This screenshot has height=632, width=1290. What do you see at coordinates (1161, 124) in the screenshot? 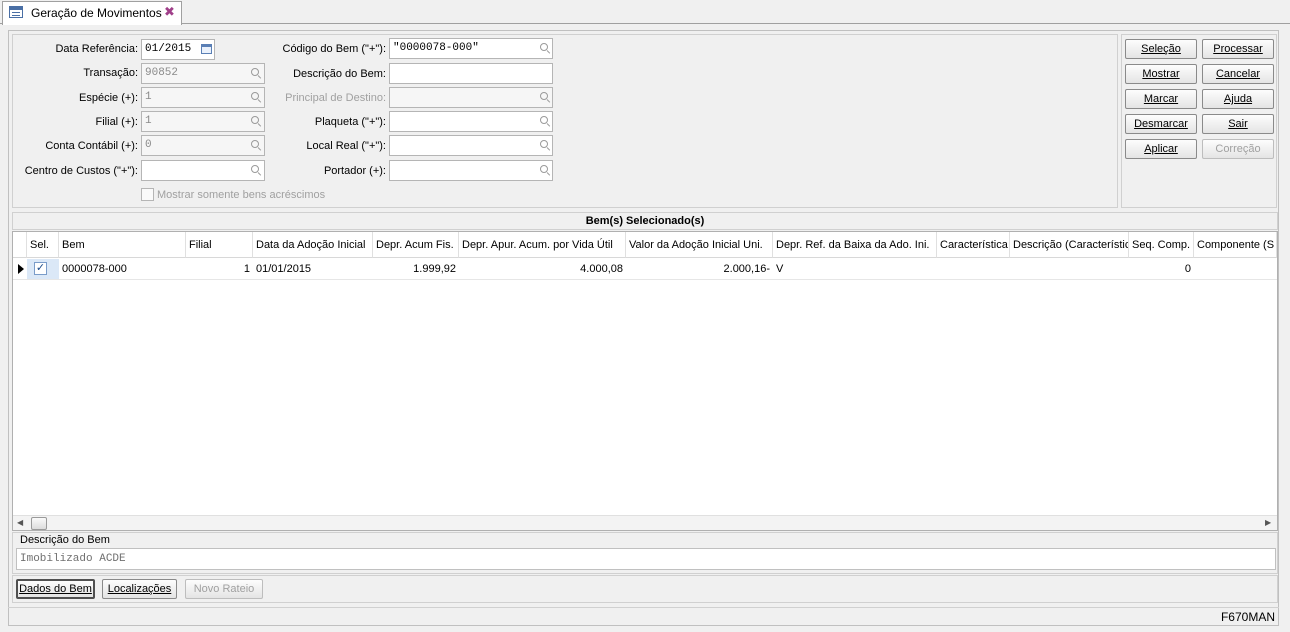
I see `desmarcar-button: Desmarcar` at bounding box center [1161, 124].